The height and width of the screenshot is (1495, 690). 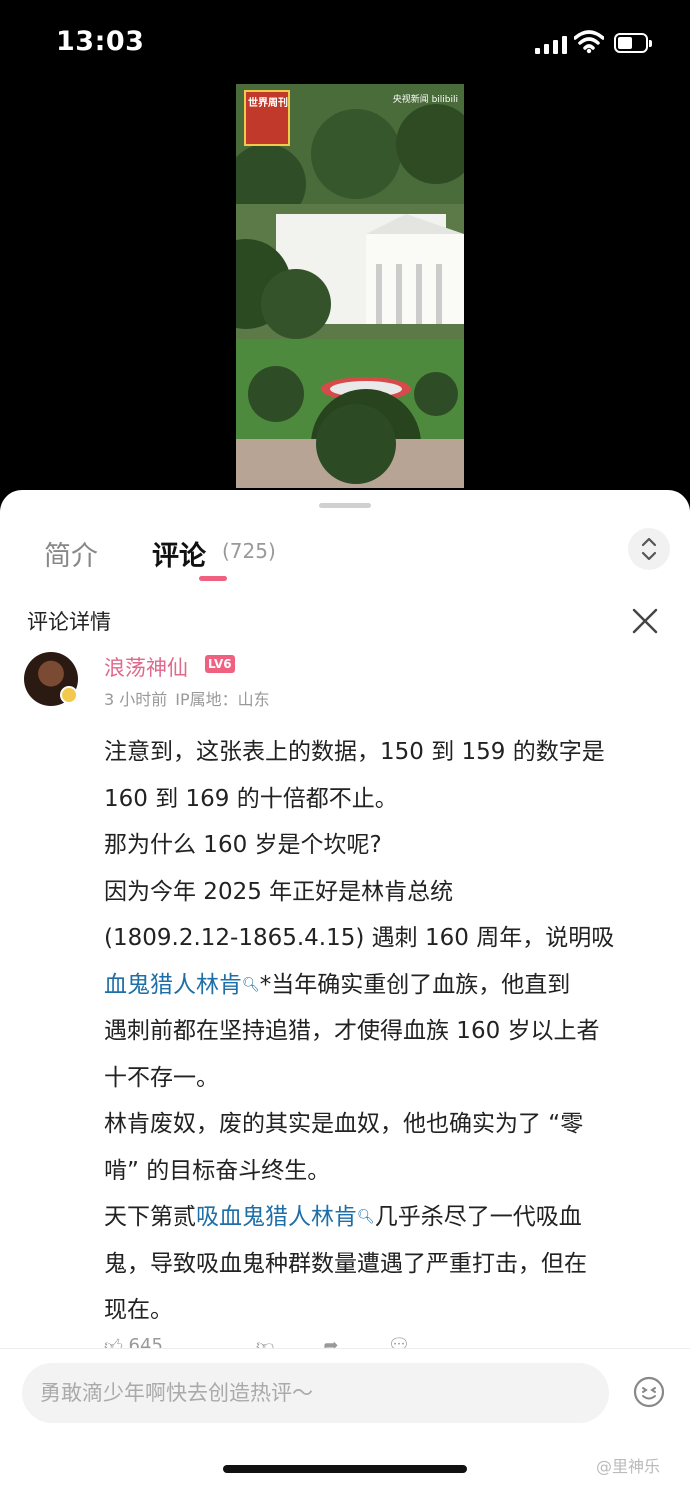 I want to click on comment-input-bar: 勇敢滴少年啊快去创造热评～ @里神乐, so click(x=345, y=1421).